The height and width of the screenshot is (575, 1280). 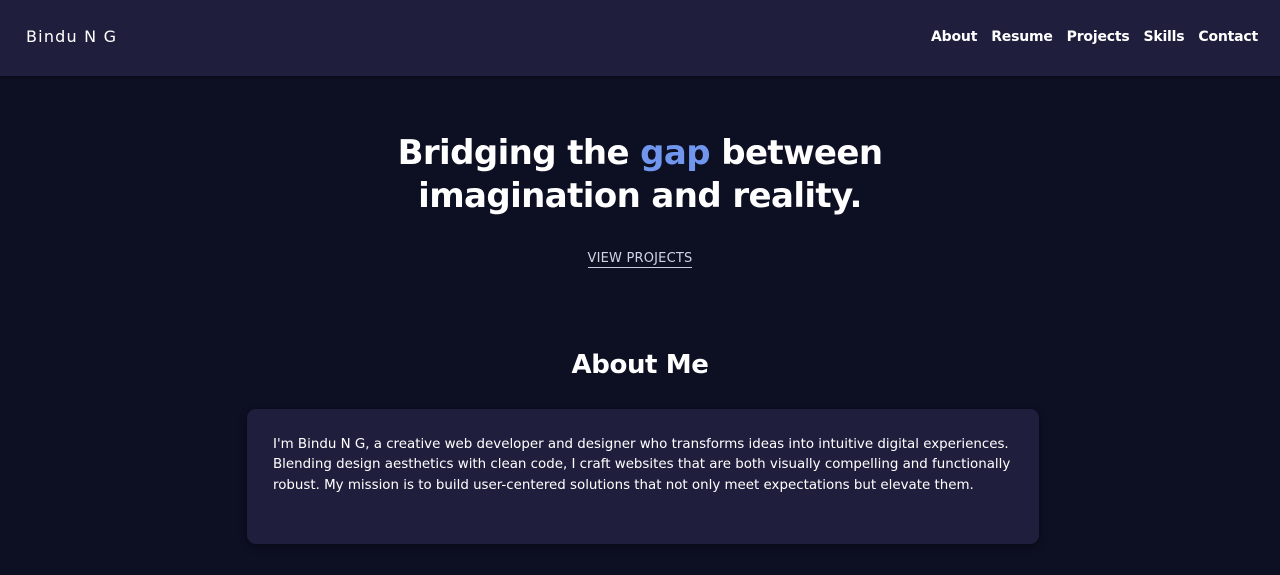 What do you see at coordinates (1163, 37) in the screenshot?
I see `nav-link-skills: Skills` at bounding box center [1163, 37].